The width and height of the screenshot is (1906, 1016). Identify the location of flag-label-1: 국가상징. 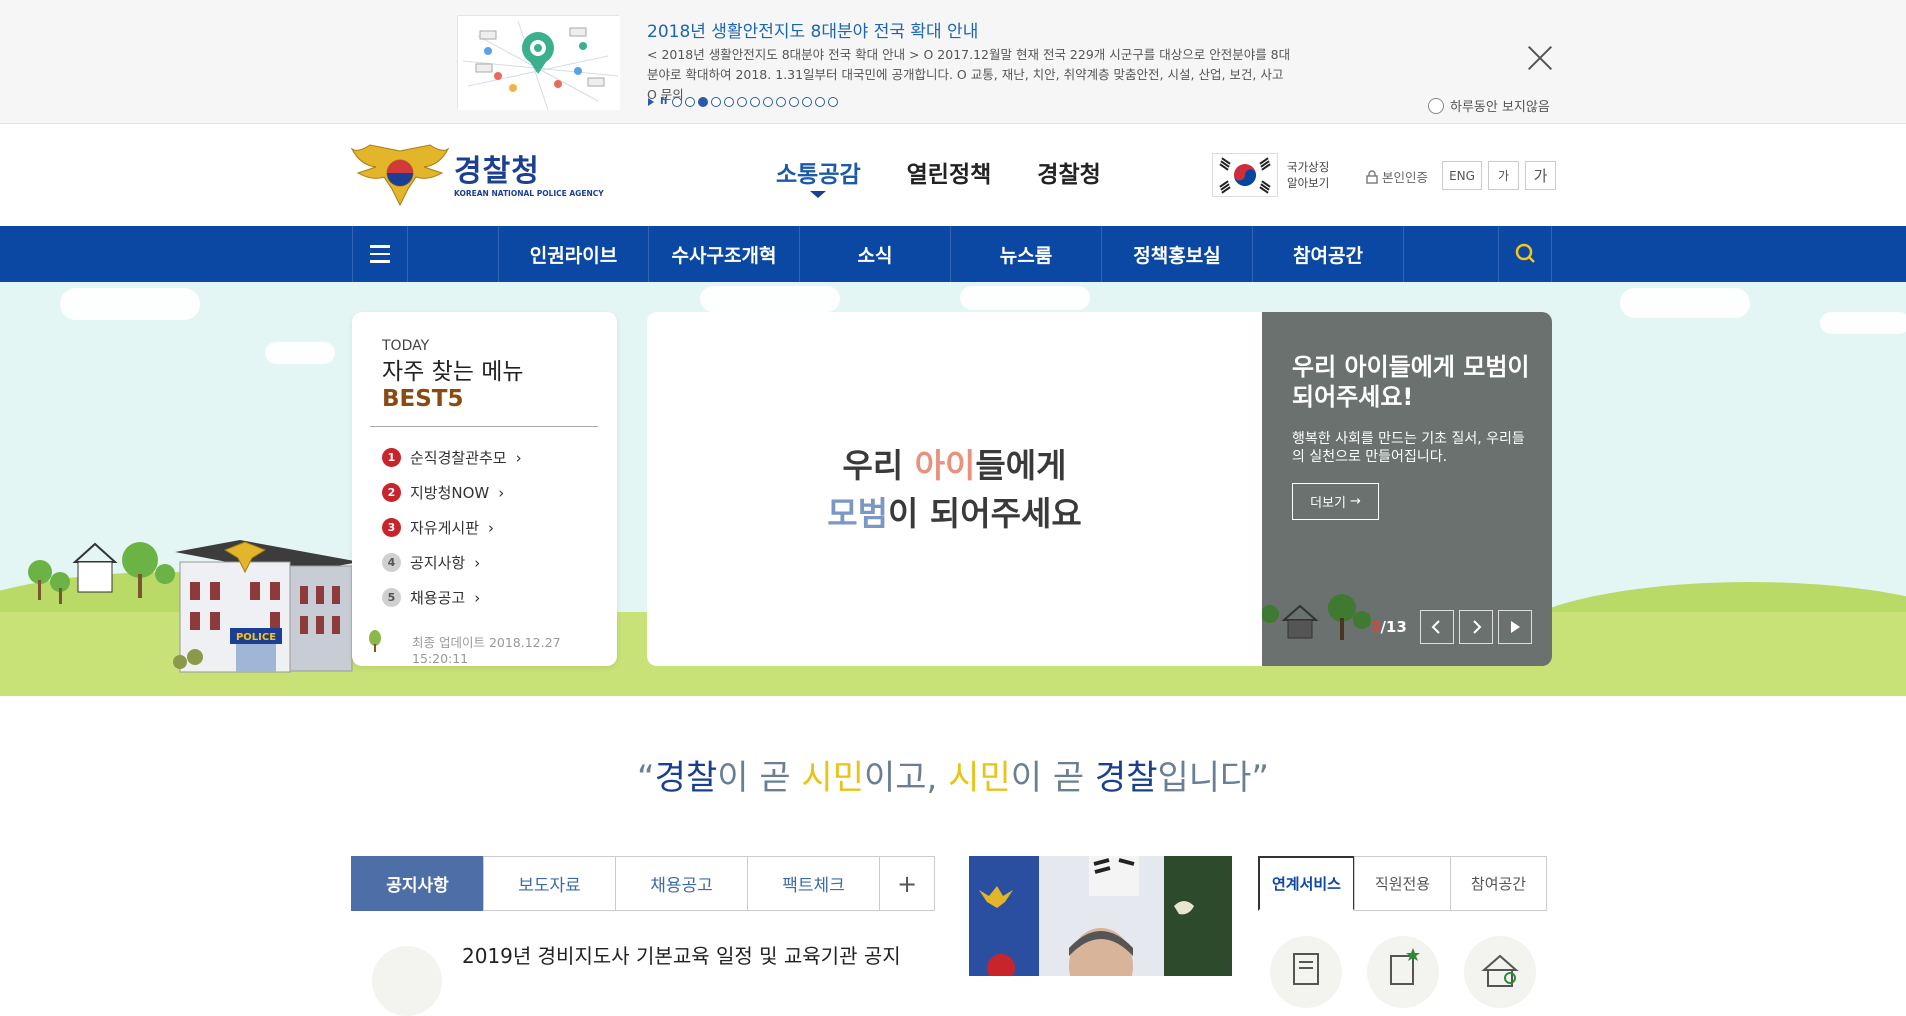
(1308, 167).